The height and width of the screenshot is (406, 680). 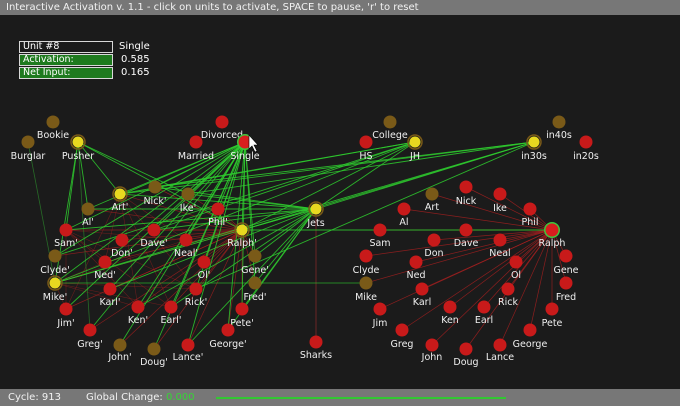 I want to click on unit-clyde-instance: Clyde', so click(x=55, y=263).